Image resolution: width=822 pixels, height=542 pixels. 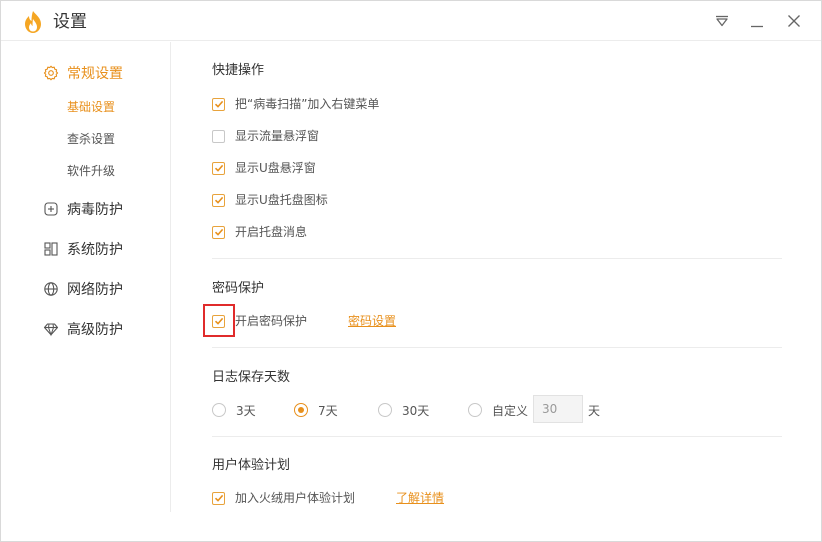 What do you see at coordinates (275, 168) in the screenshot?
I see `option-label: 显示U盘悬浮窗` at bounding box center [275, 168].